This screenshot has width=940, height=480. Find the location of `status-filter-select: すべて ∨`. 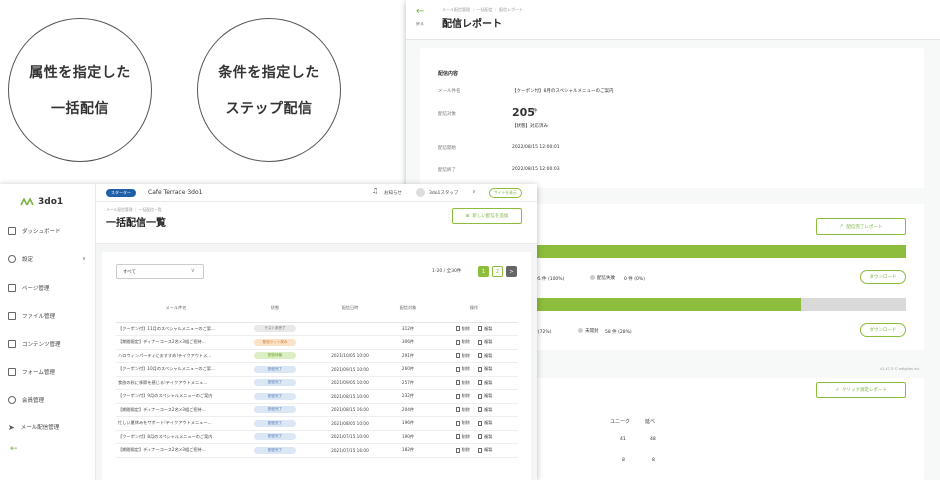

status-filter-select: すべて ∨ is located at coordinates (160, 271).